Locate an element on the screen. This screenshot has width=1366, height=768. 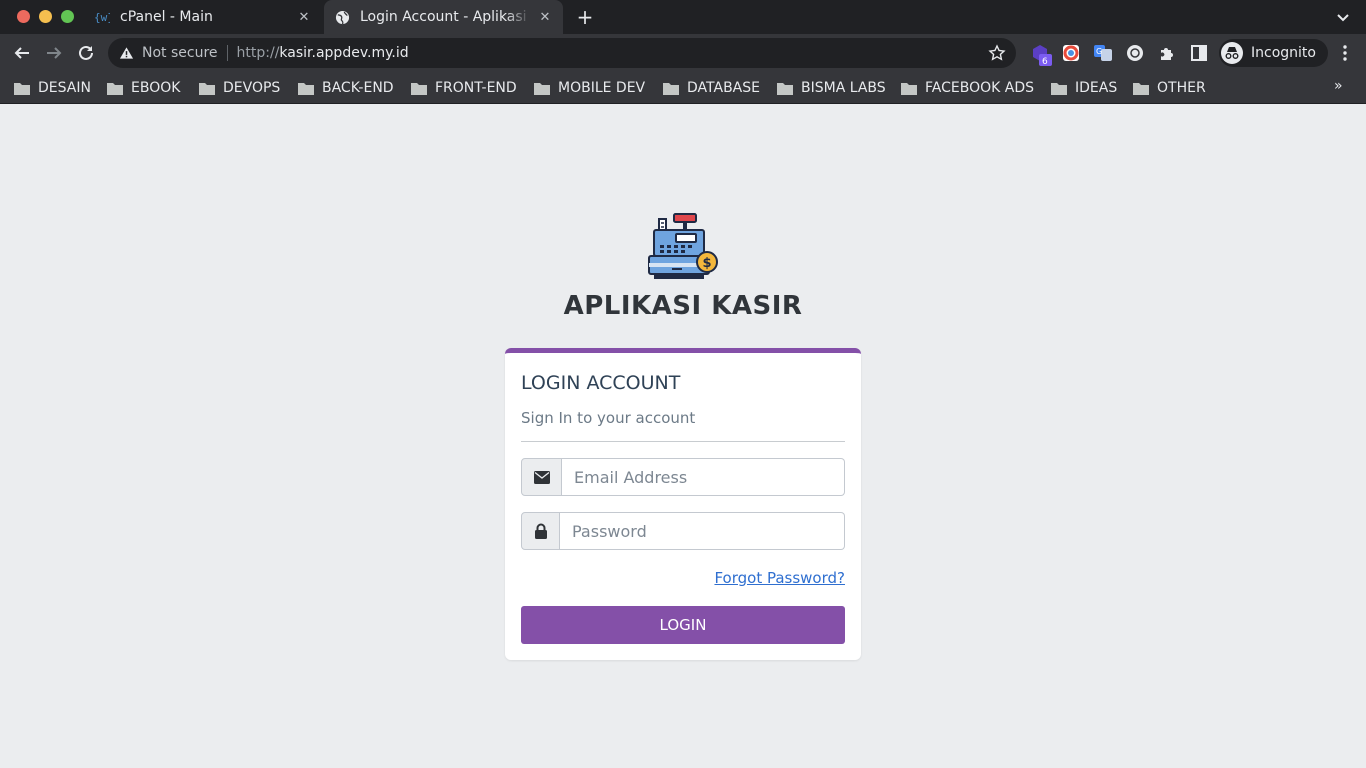
incognito-profile-button: Incognito is located at coordinates (1273, 53).